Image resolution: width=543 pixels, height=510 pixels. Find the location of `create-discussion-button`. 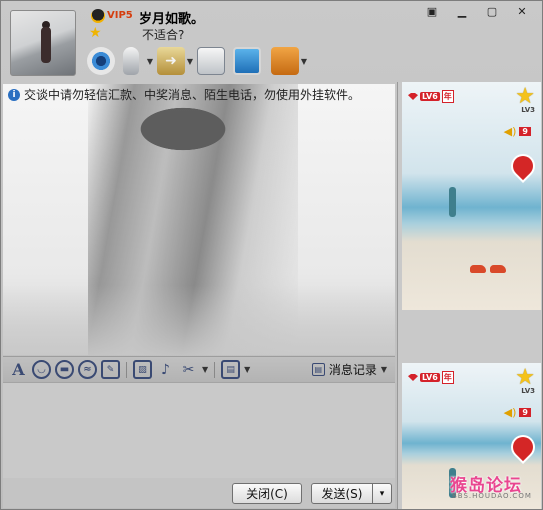

create-discussion-button is located at coordinates (211, 61).